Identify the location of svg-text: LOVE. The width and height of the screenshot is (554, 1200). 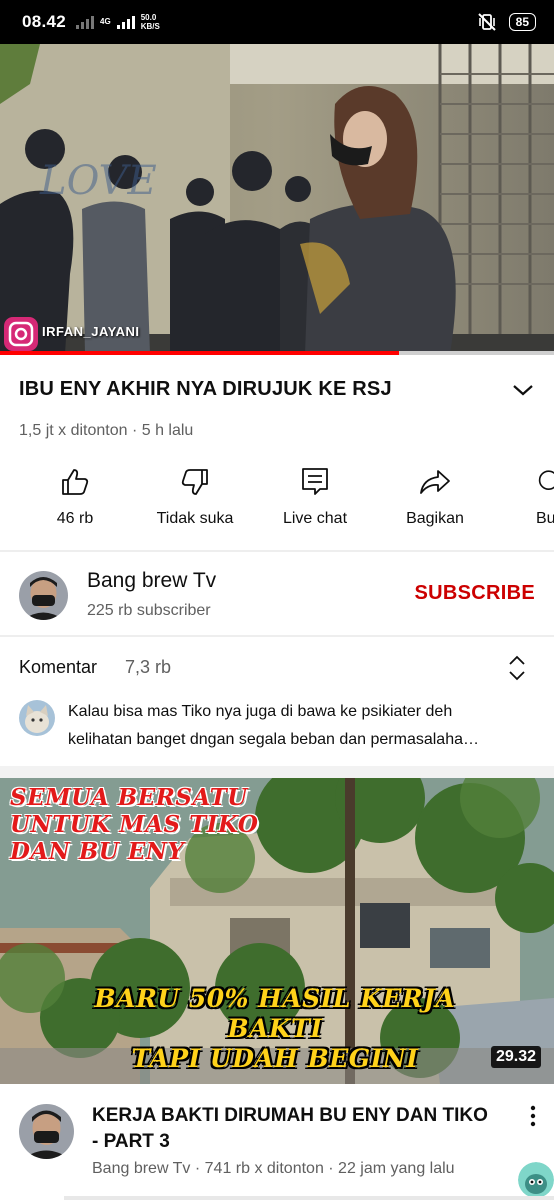
(98, 181).